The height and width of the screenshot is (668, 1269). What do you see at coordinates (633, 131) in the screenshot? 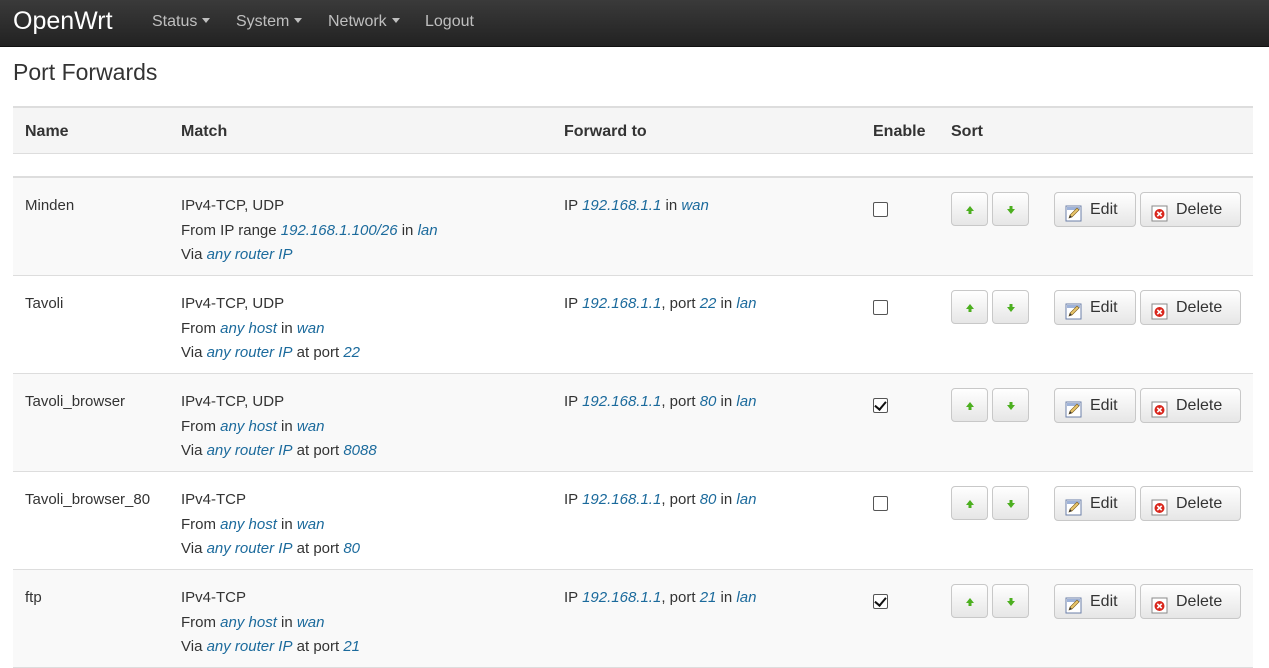
I see `table-header: Name Match Forward to Enable Sort` at bounding box center [633, 131].